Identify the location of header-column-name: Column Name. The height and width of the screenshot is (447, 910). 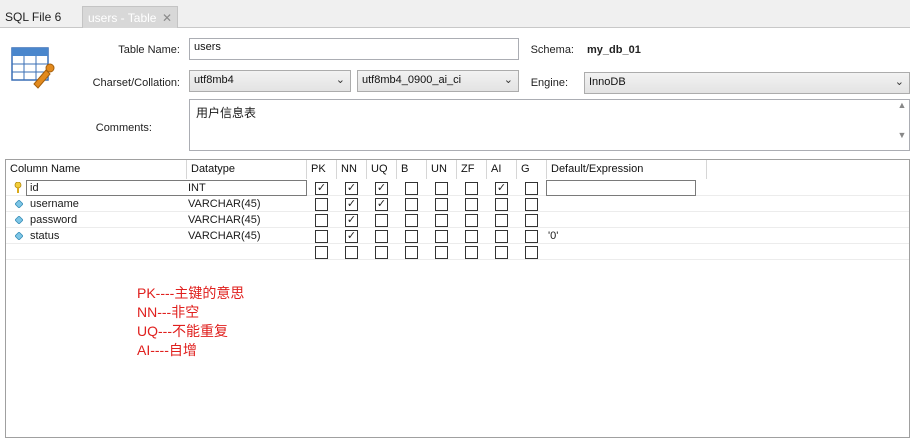
(96, 169).